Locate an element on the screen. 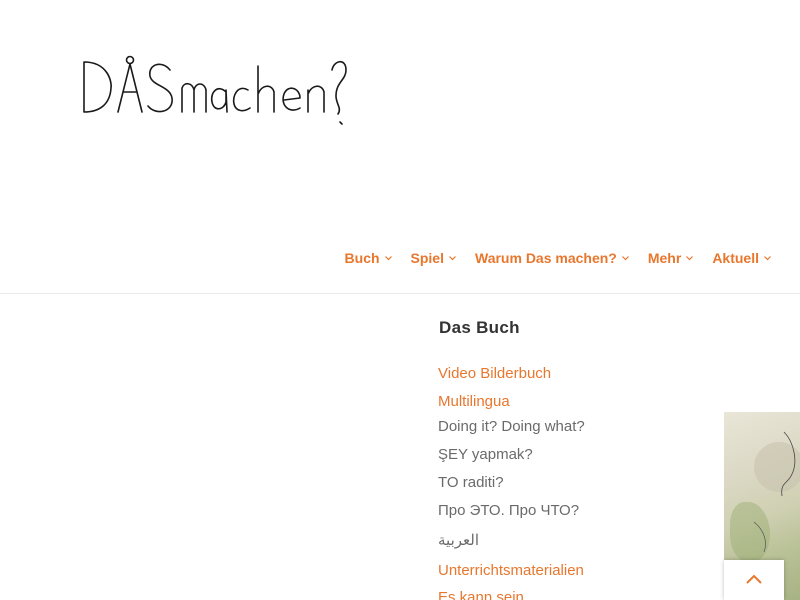 The height and width of the screenshot is (600, 800). nav-item-warum: Warum Das machen? is located at coordinates (552, 258).